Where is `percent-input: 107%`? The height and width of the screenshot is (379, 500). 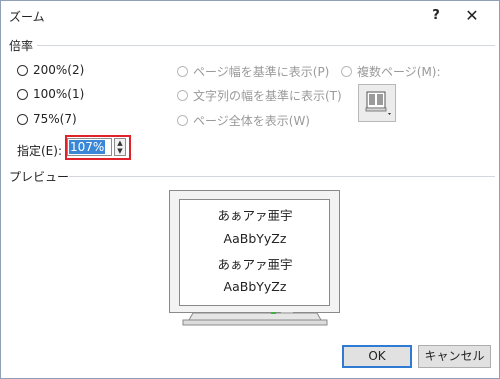
percent-input: 107% is located at coordinates (89, 147).